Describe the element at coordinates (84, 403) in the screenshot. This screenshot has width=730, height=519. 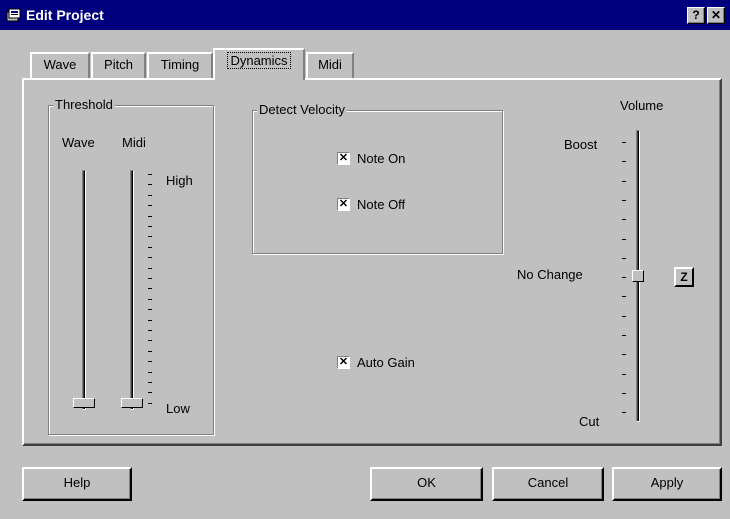
I see `wave-threshold-slider` at that location.